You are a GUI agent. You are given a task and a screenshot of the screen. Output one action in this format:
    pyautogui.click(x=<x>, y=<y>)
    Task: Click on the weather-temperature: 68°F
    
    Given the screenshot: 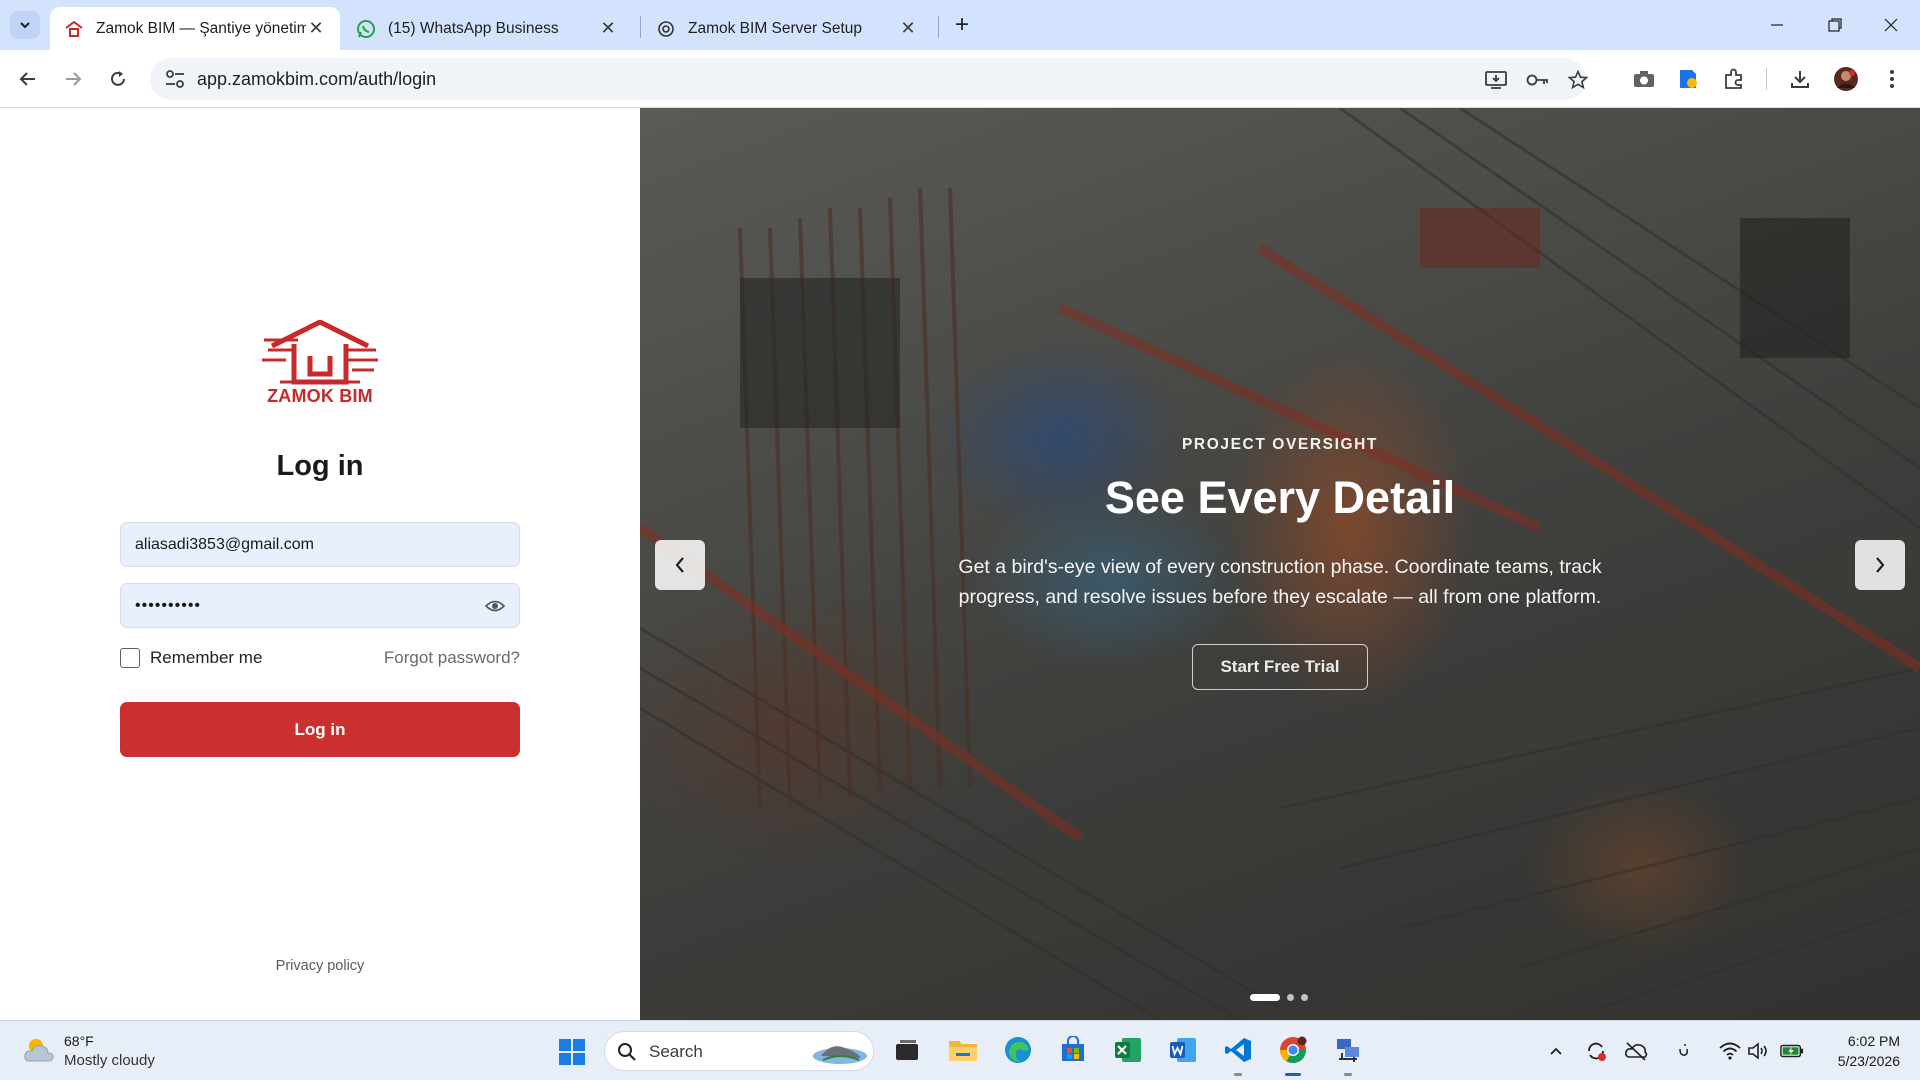 What is the action you would take?
    pyautogui.click(x=79, y=1041)
    